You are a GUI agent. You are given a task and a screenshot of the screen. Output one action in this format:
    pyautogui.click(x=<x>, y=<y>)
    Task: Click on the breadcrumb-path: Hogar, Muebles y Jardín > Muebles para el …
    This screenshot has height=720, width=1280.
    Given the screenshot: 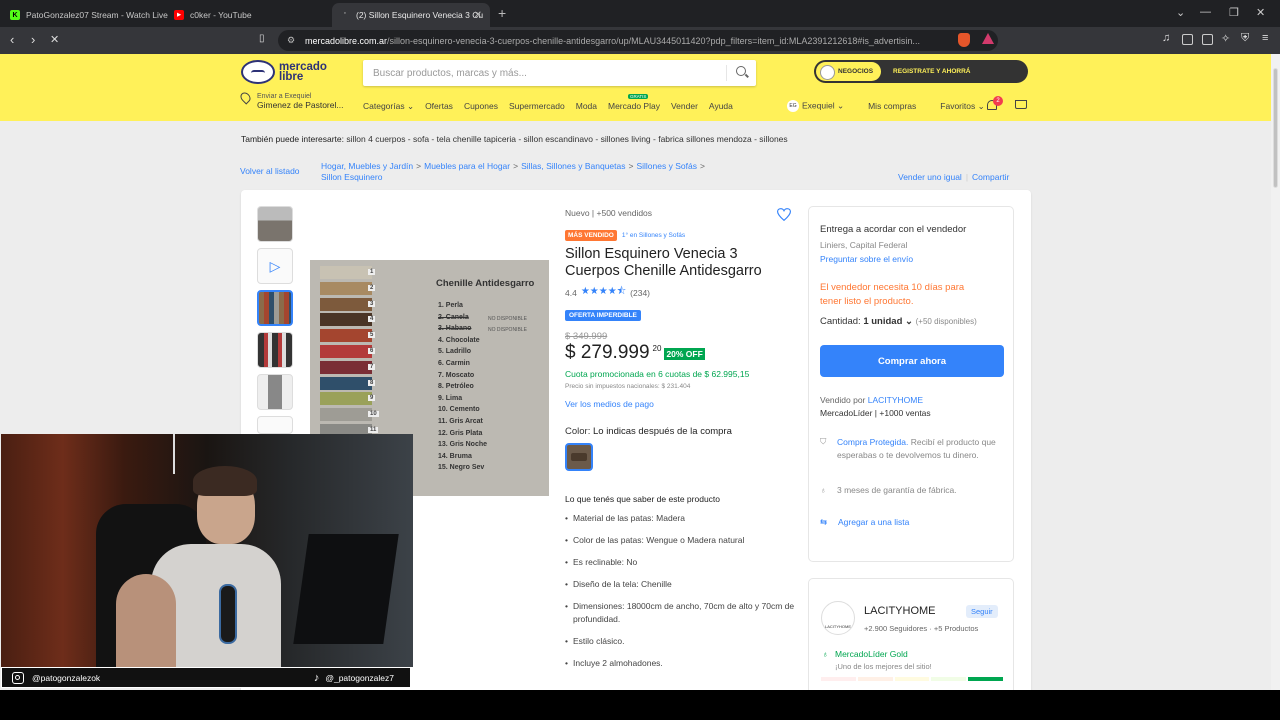 What is the action you would take?
    pyautogui.click(x=513, y=171)
    